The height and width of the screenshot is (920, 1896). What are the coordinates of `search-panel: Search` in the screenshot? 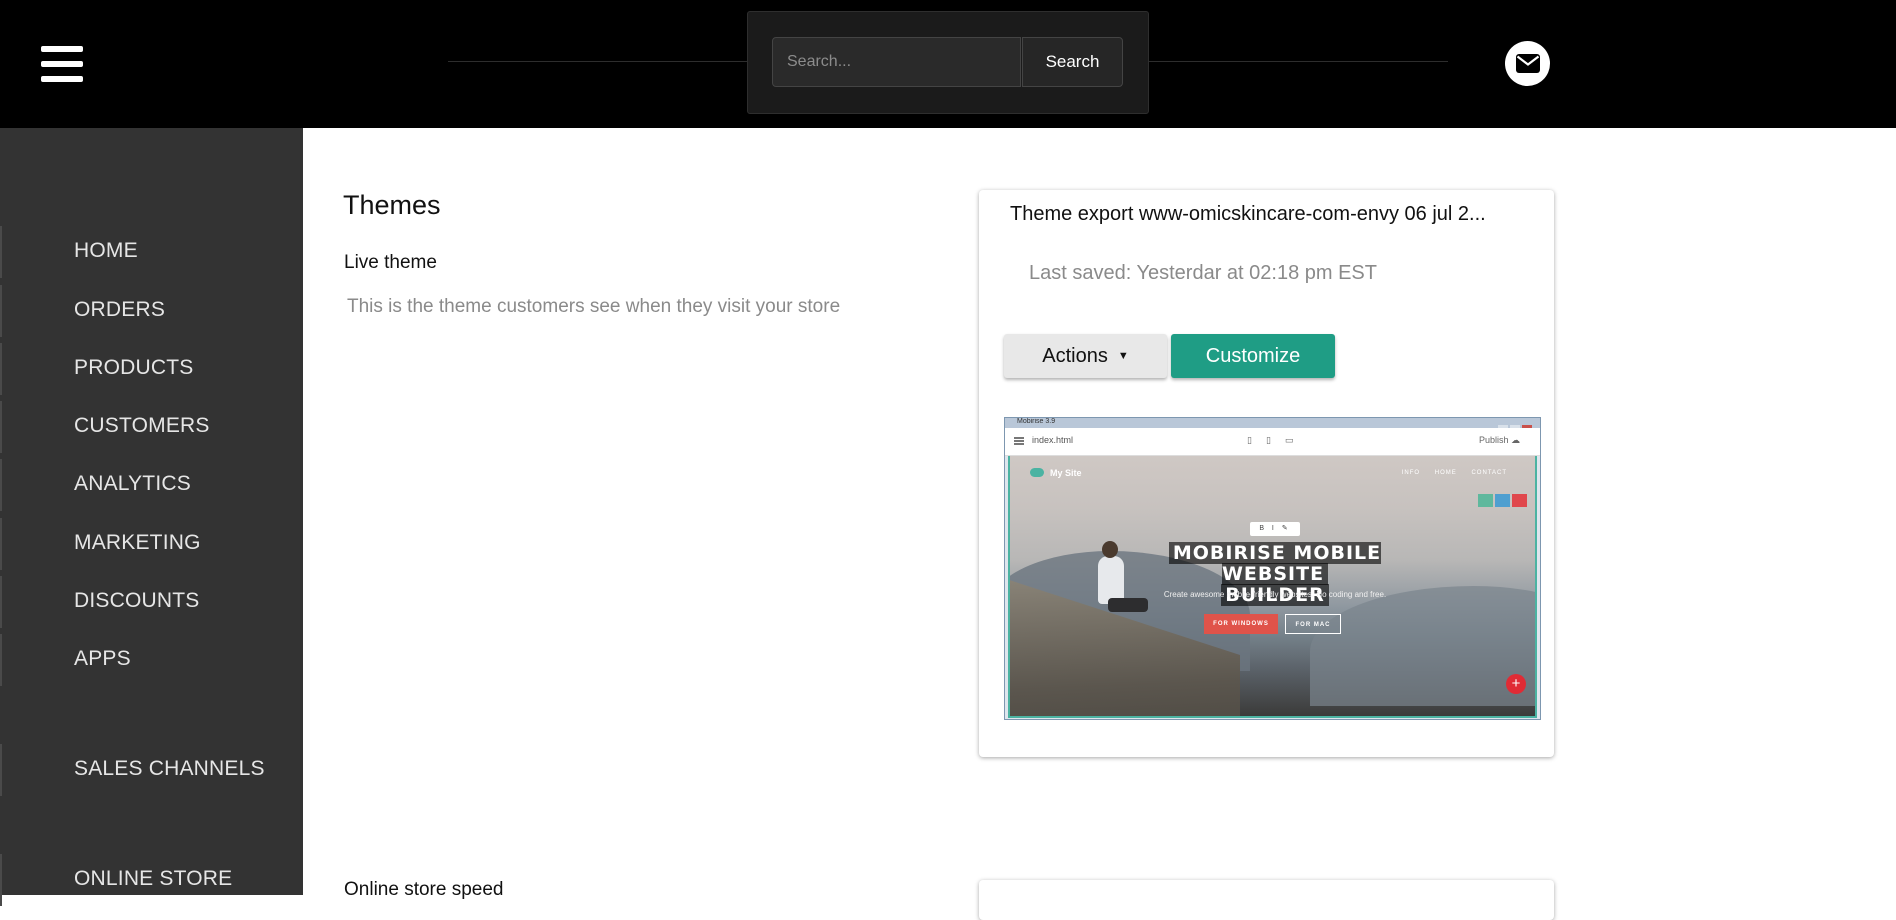 It's located at (948, 62).